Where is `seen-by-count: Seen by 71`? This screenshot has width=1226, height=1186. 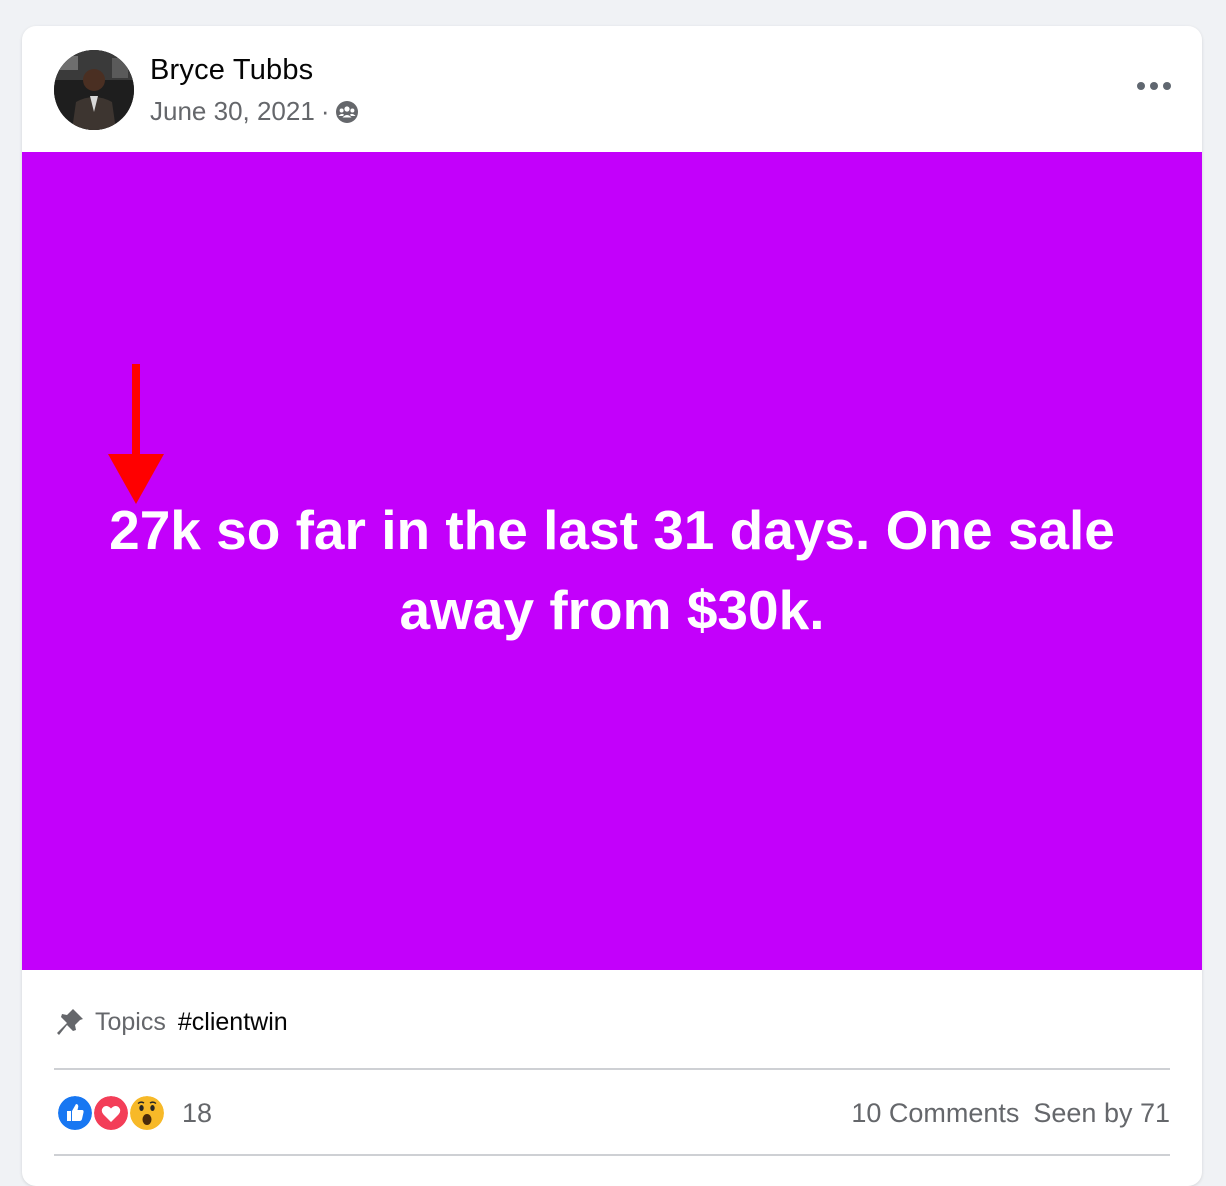 seen-by-count: Seen by 71 is located at coordinates (1101, 1113).